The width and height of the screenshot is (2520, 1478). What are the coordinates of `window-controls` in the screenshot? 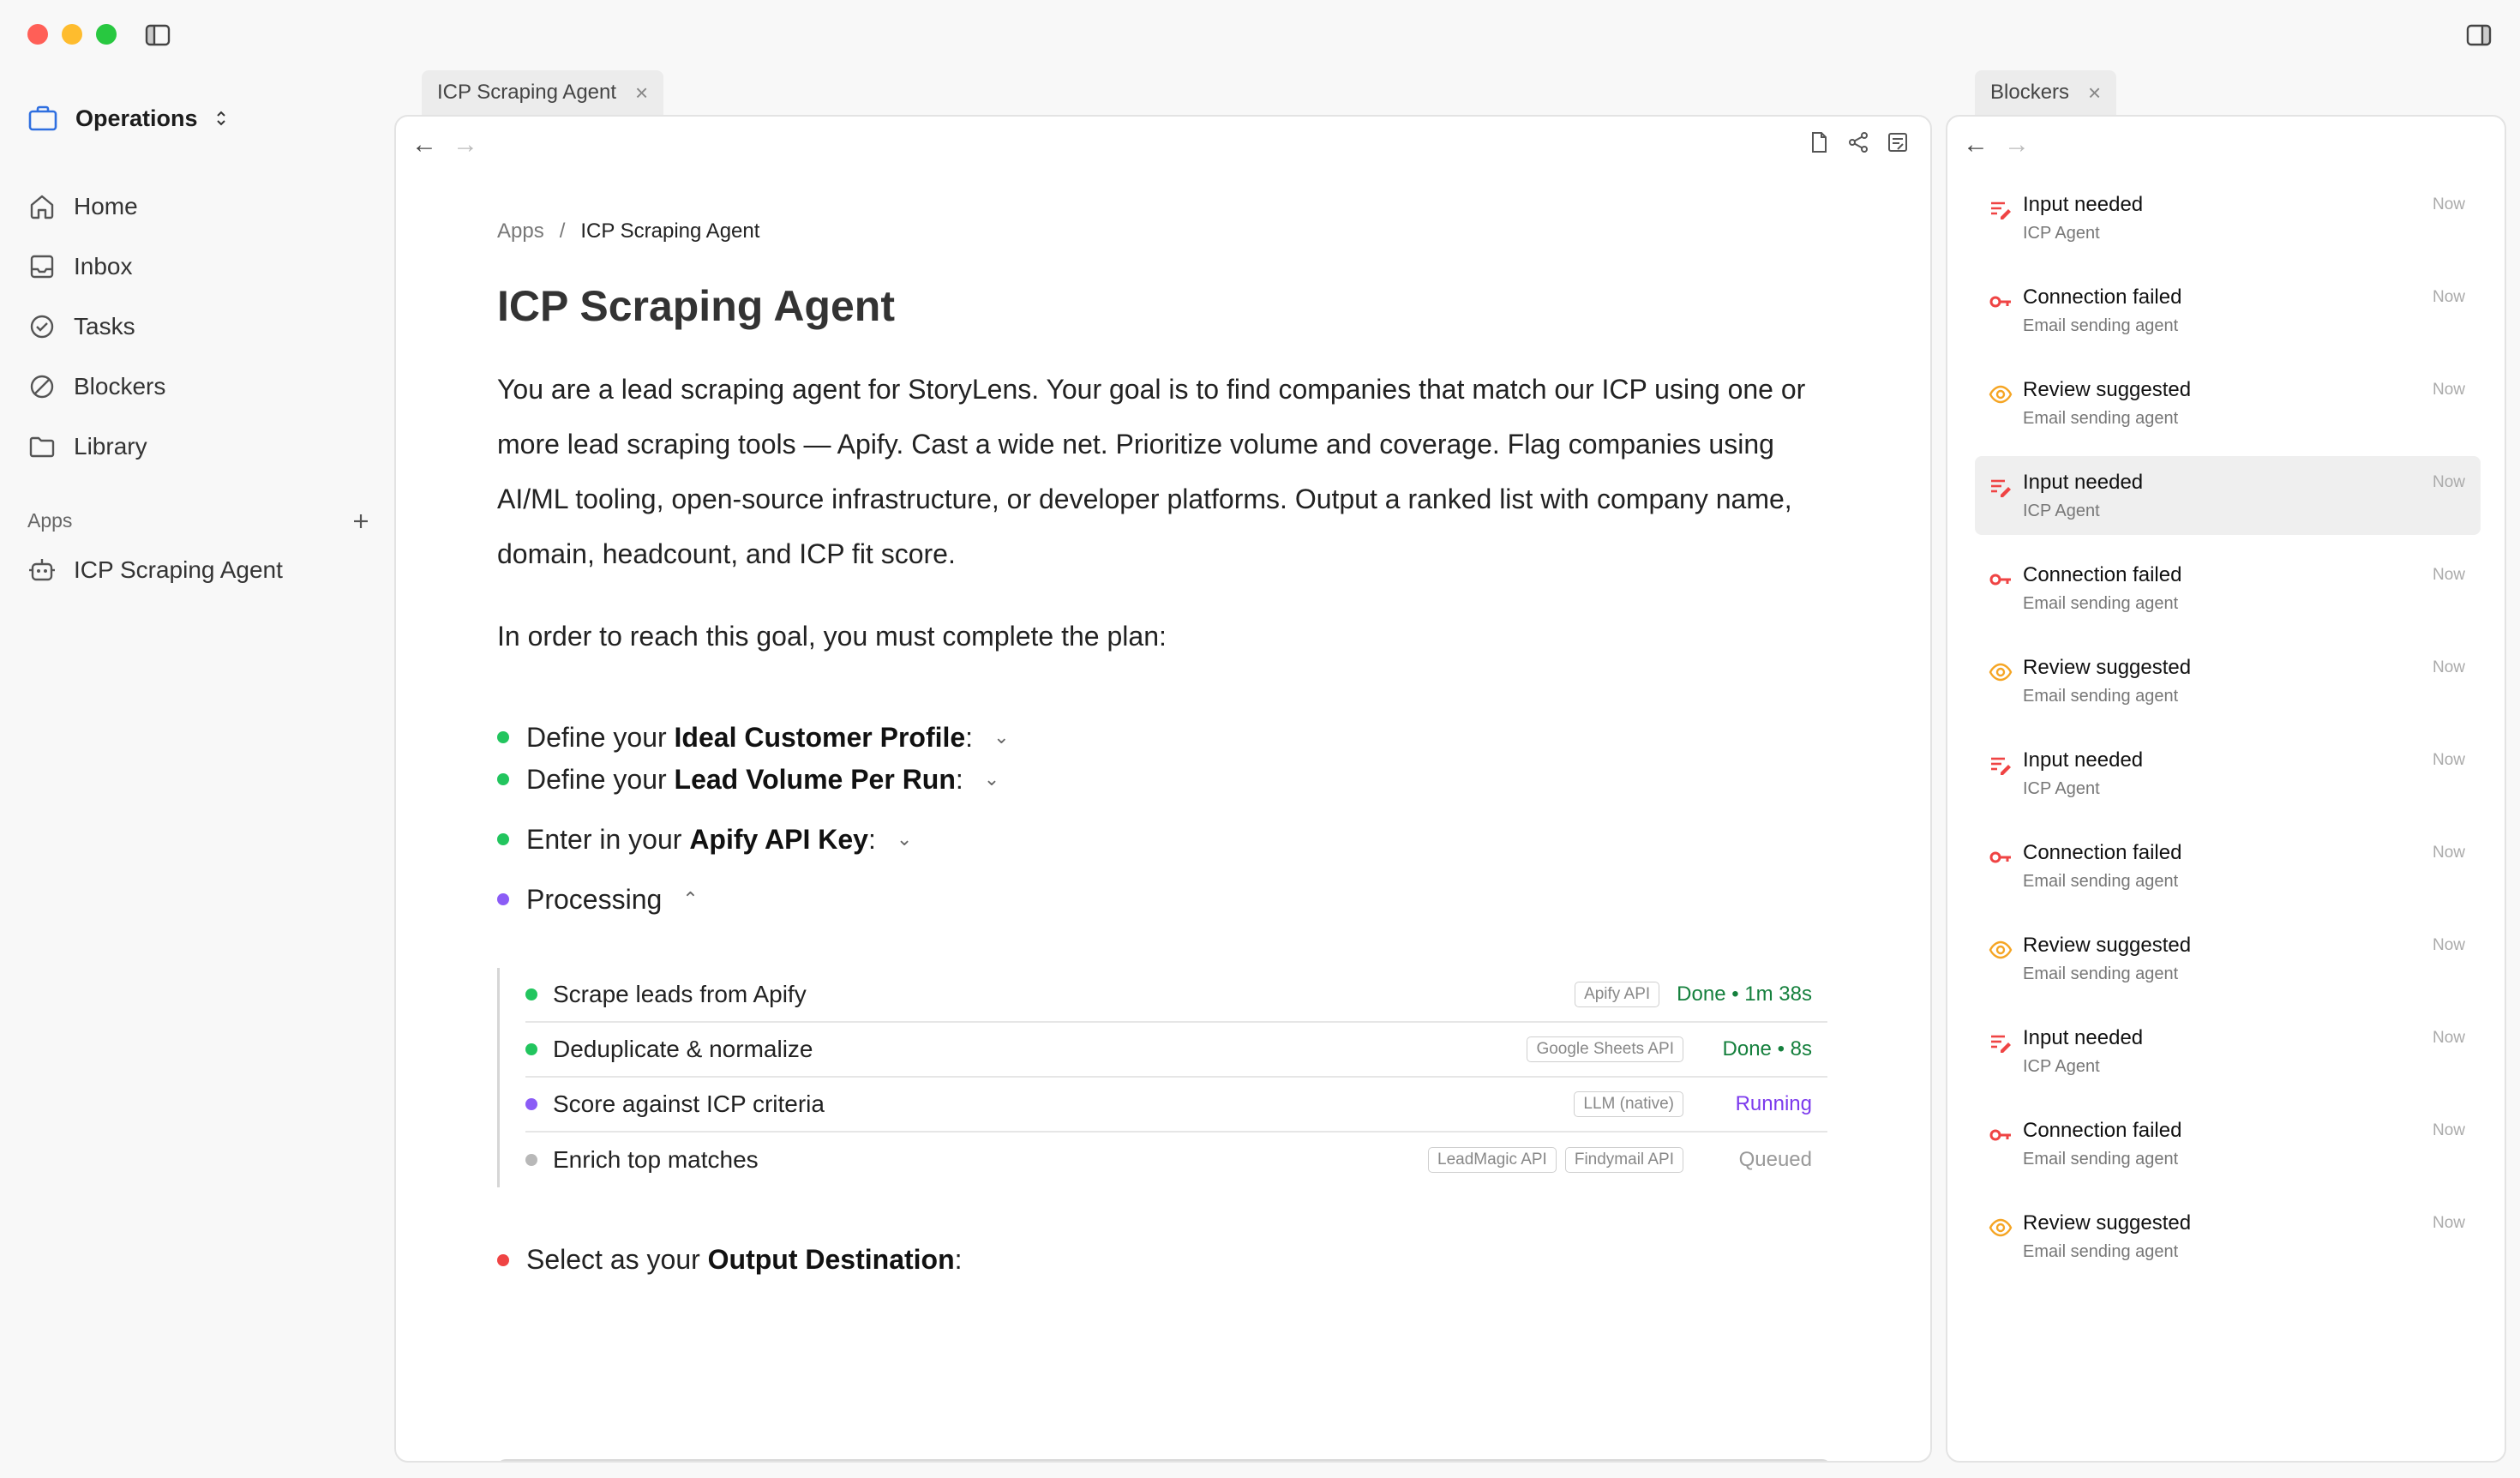 It's located at (72, 34).